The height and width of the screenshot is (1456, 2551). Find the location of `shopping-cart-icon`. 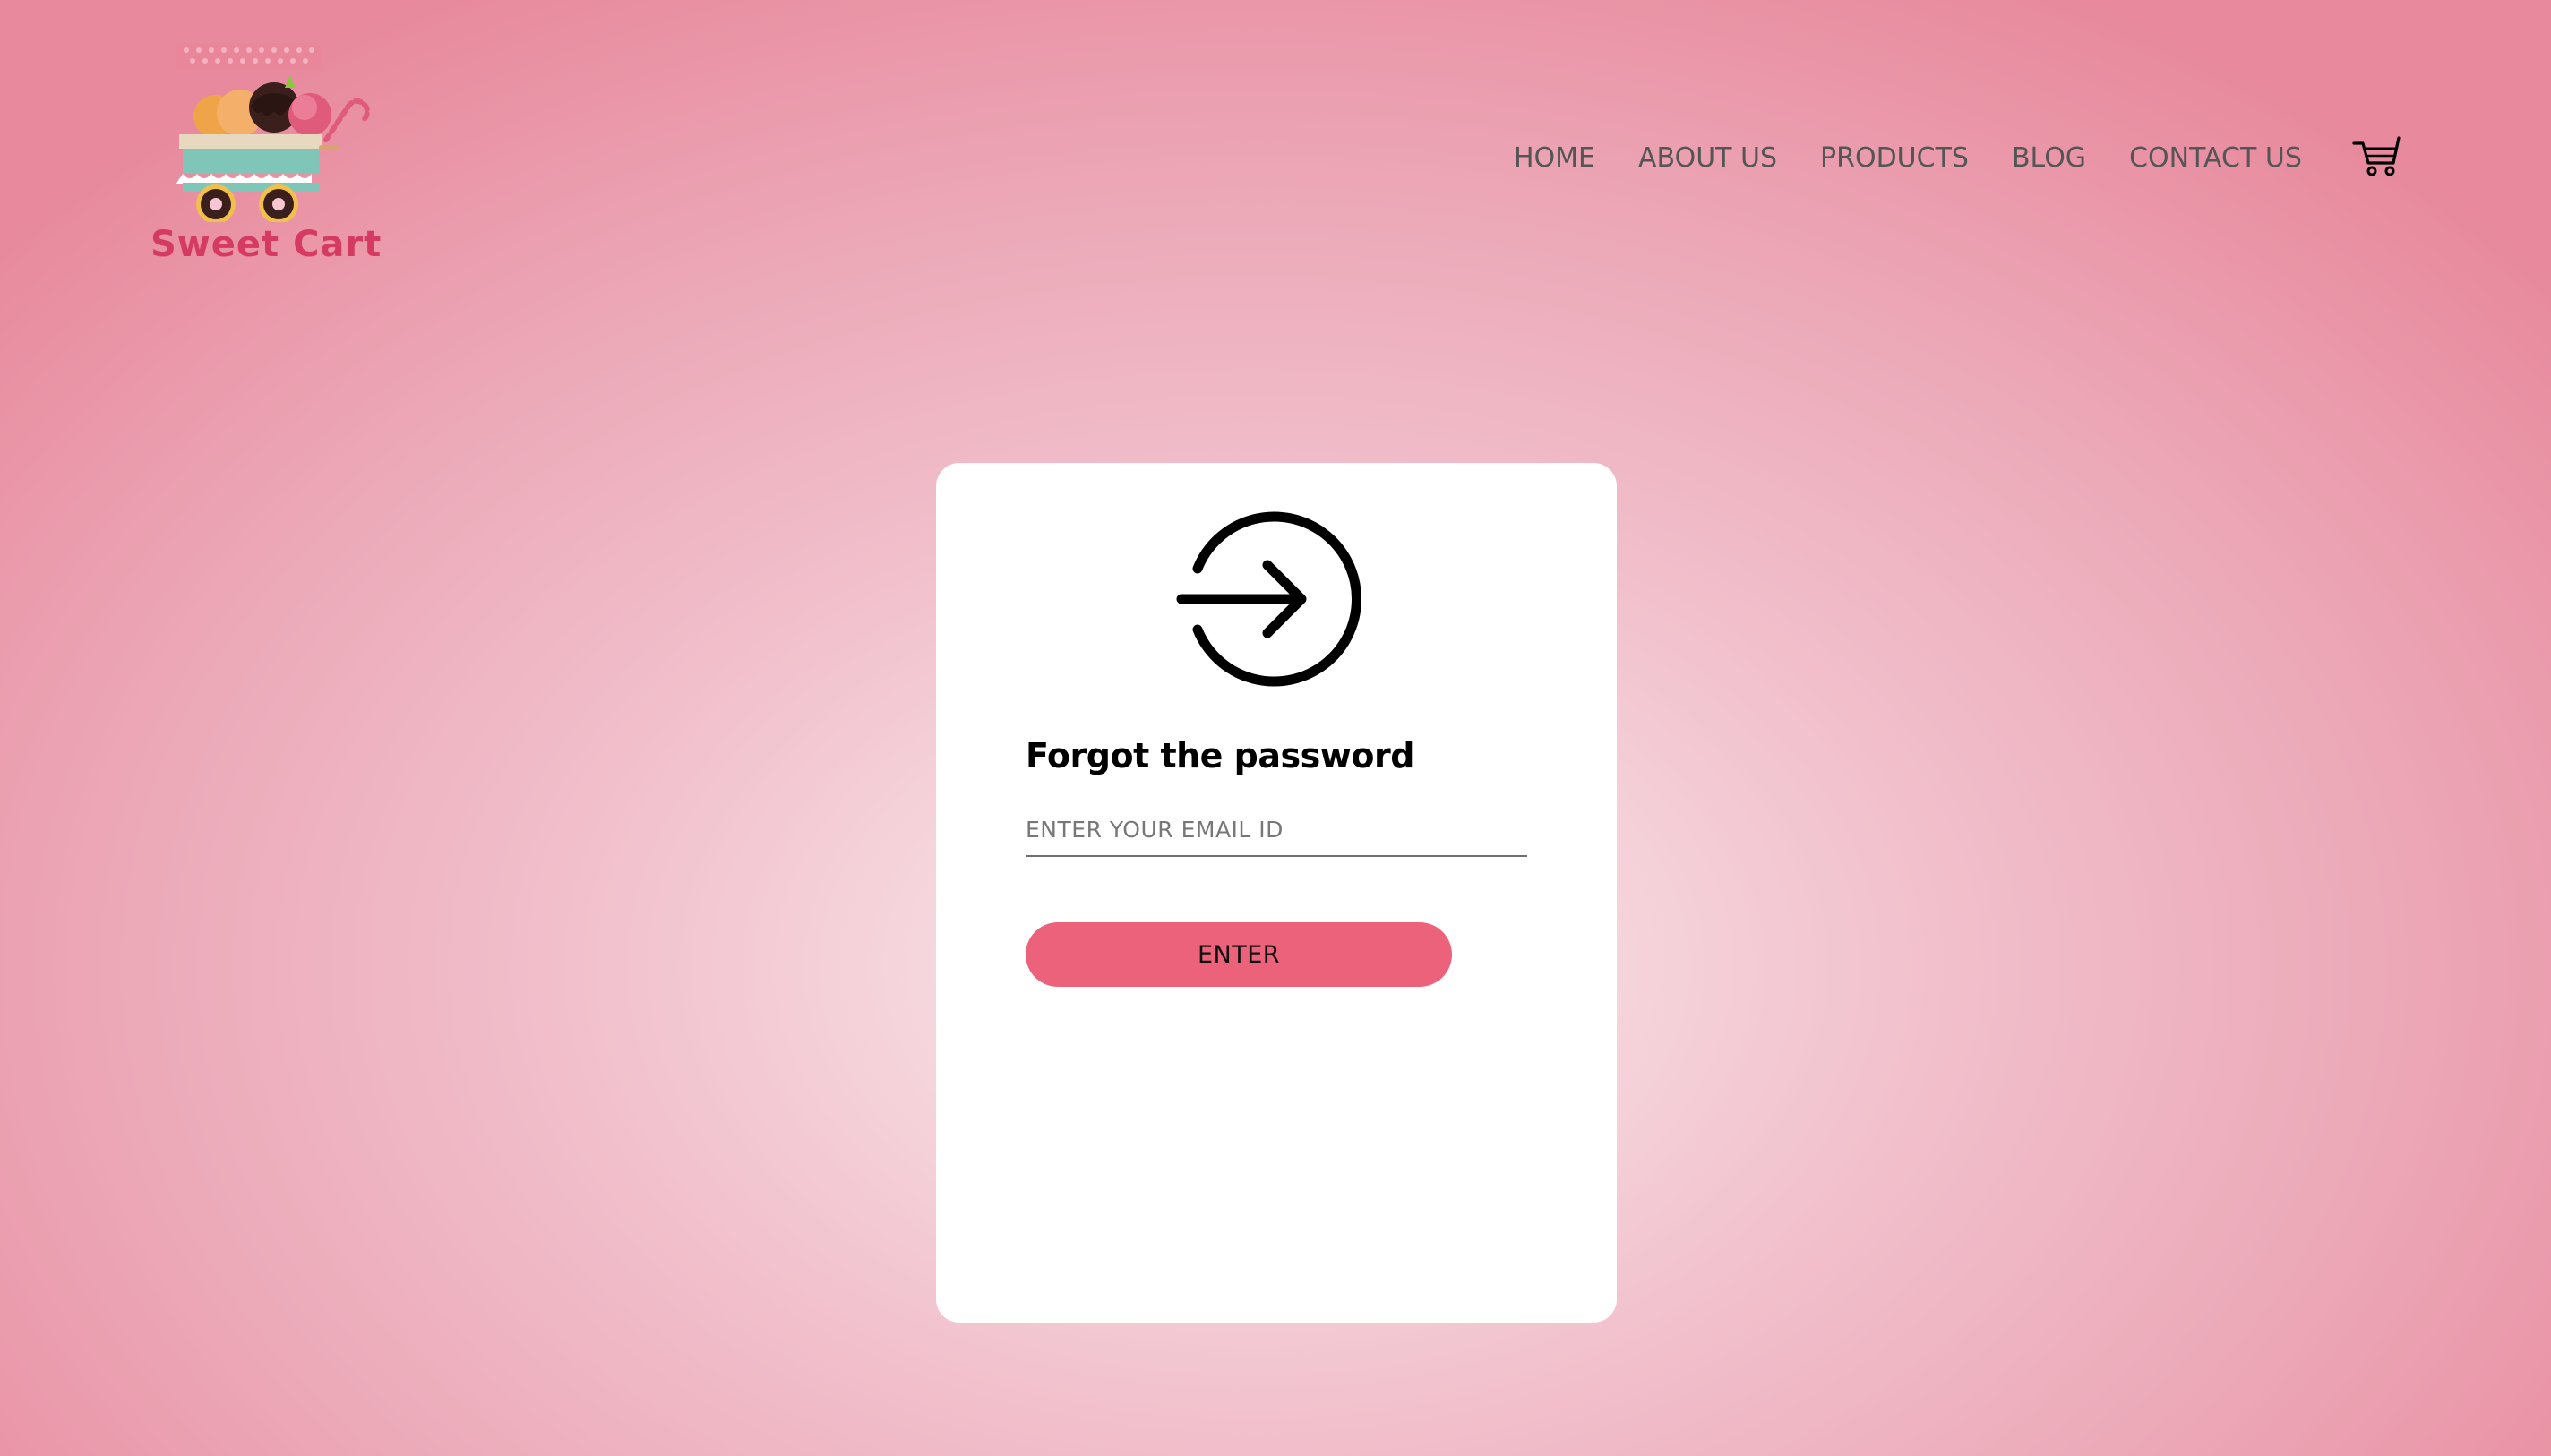

shopping-cart-icon is located at coordinates (2377, 155).